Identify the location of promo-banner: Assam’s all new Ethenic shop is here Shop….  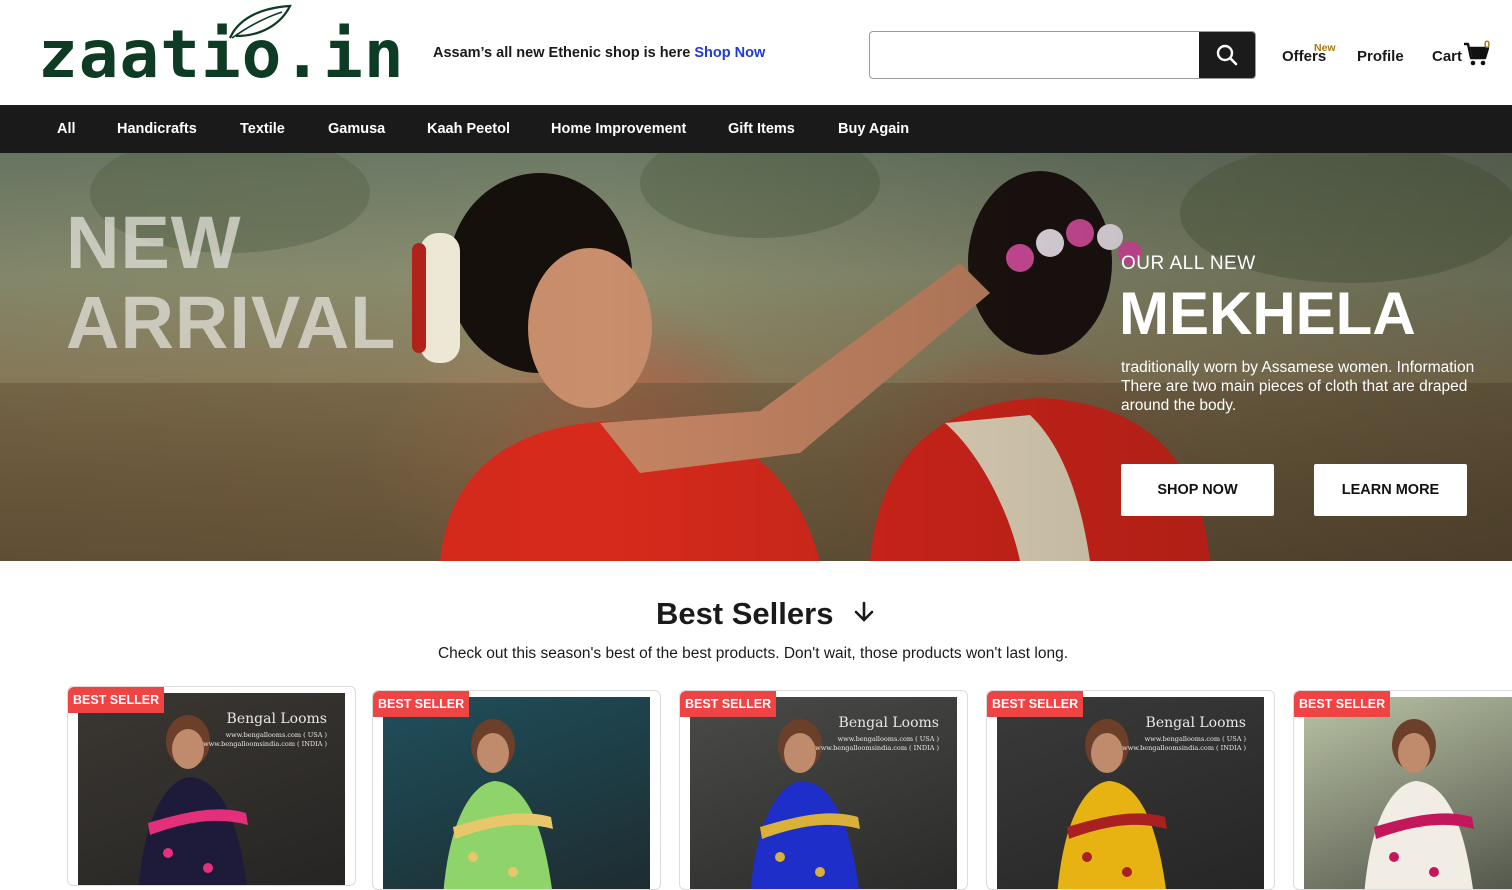
(599, 53).